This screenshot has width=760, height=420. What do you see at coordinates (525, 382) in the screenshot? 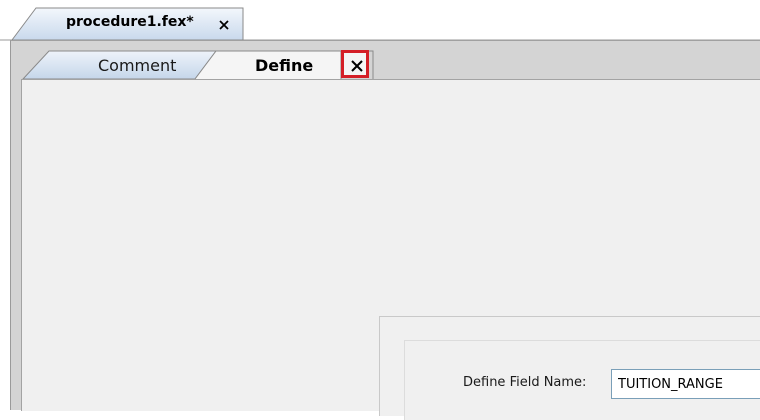
I see `define-field-name-label: Define Field Name:` at bounding box center [525, 382].